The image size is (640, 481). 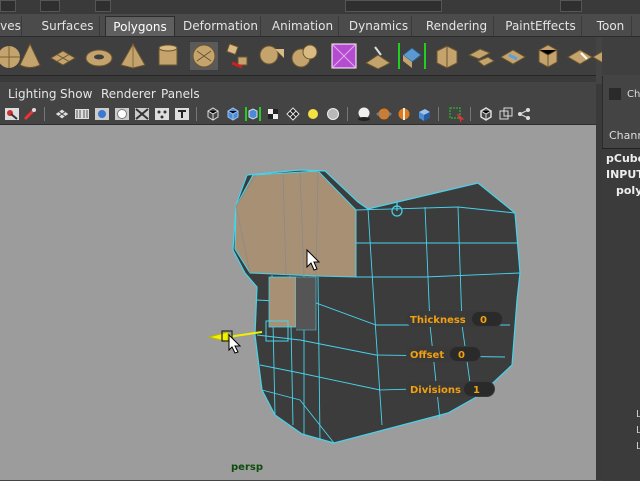 I want to click on node-icon, so click(x=524, y=114).